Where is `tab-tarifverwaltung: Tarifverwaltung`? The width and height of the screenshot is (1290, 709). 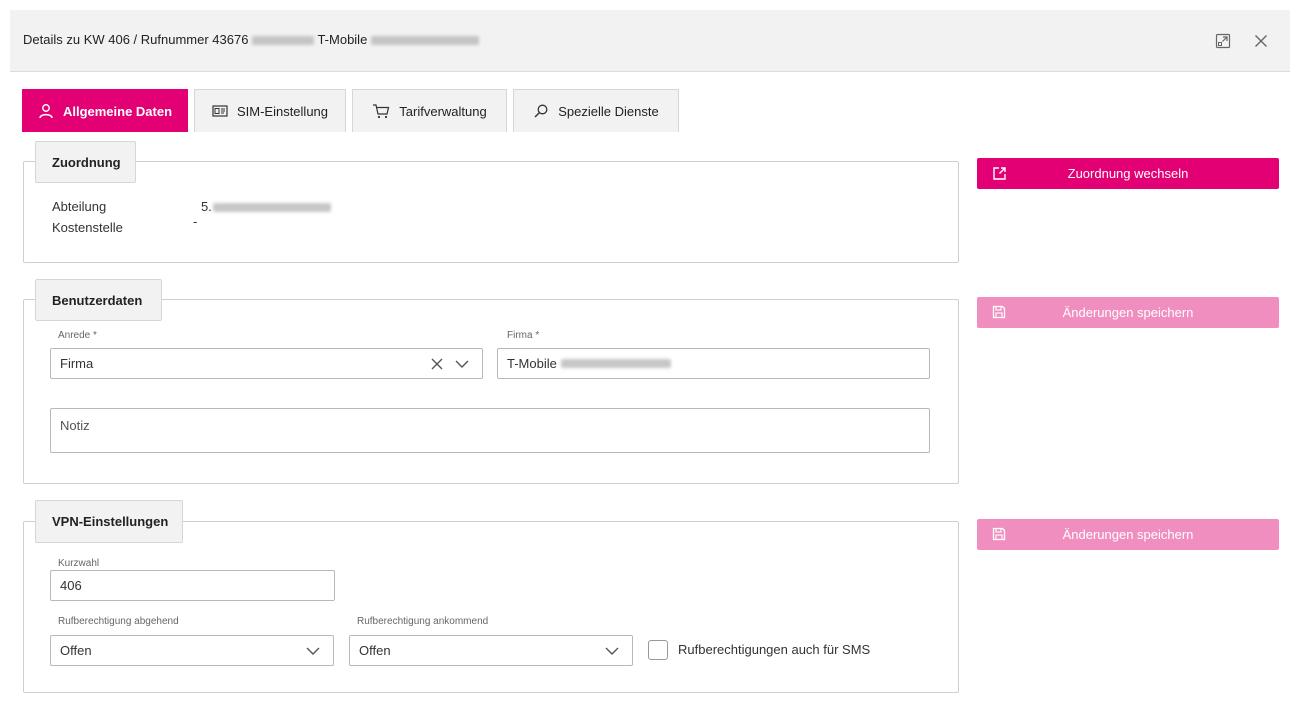 tab-tarifverwaltung: Tarifverwaltung is located at coordinates (429, 110).